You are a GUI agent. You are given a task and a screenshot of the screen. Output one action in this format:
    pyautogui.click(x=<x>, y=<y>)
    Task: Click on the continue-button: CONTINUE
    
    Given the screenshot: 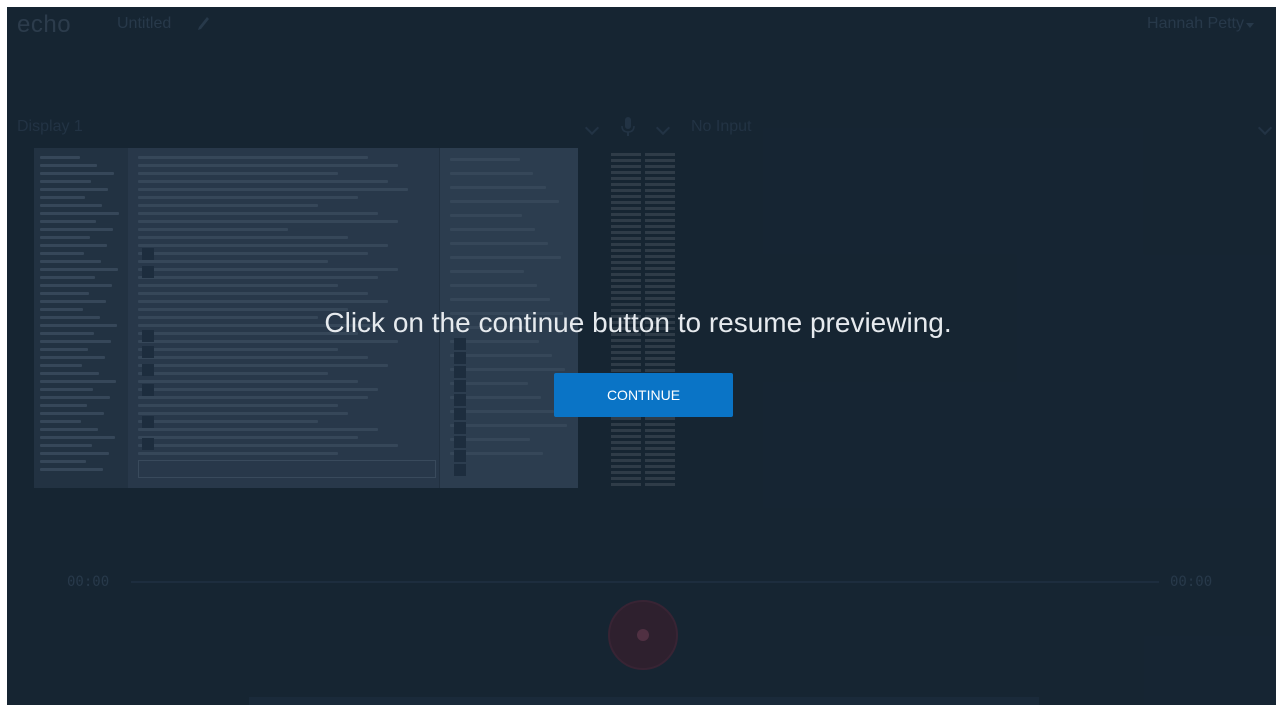 What is the action you would take?
    pyautogui.click(x=643, y=395)
    